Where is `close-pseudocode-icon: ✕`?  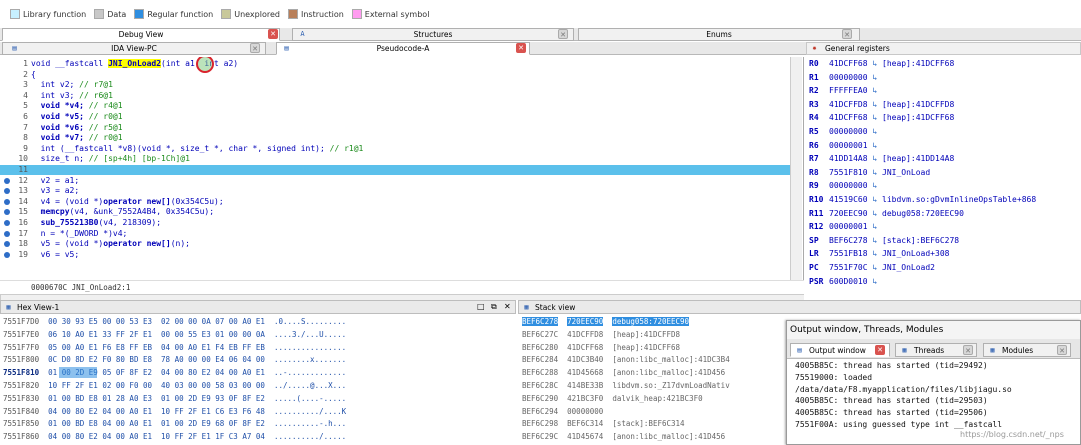
close-pseudocode-icon: ✕ is located at coordinates (521, 48).